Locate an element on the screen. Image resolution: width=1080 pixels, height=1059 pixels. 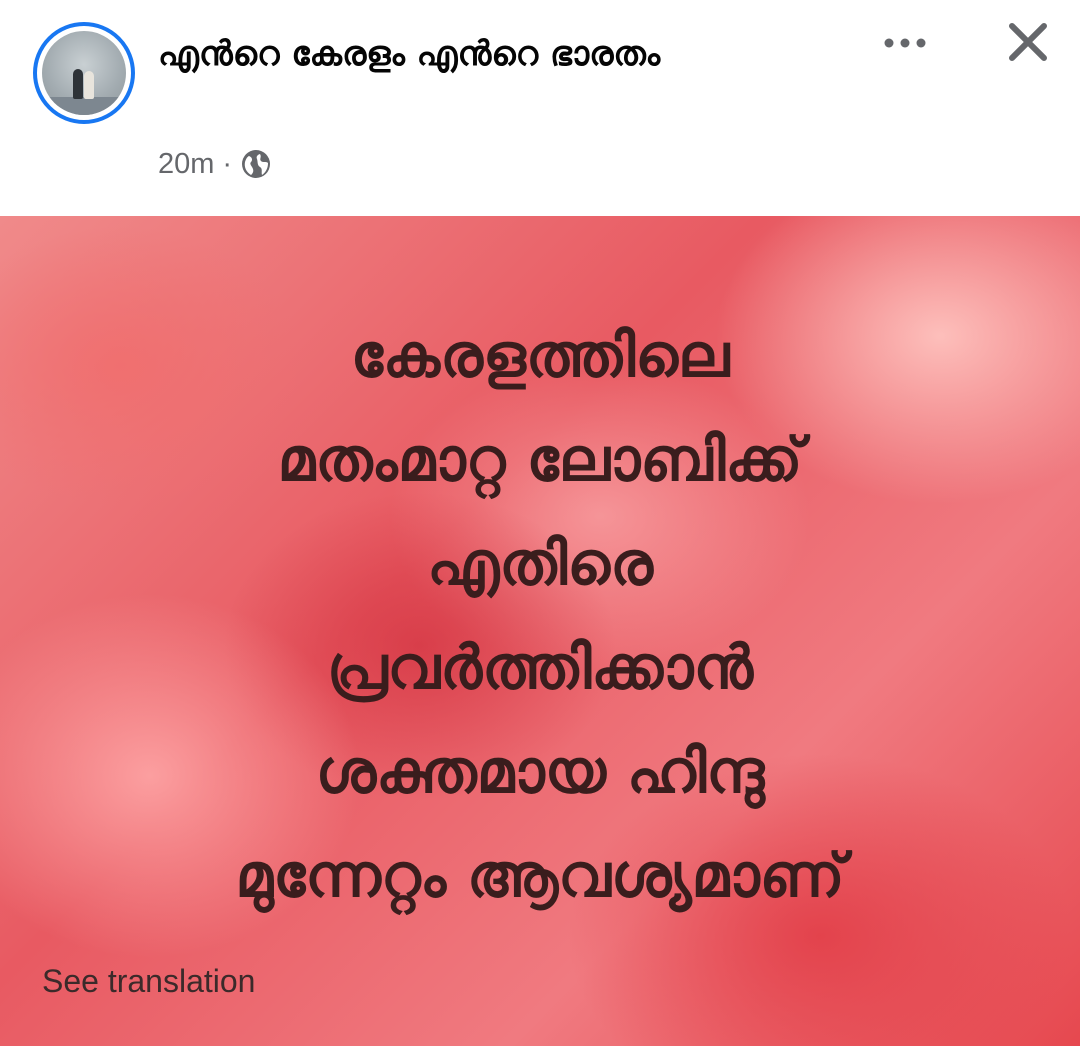
more-options-button is located at coordinates (905, 43).